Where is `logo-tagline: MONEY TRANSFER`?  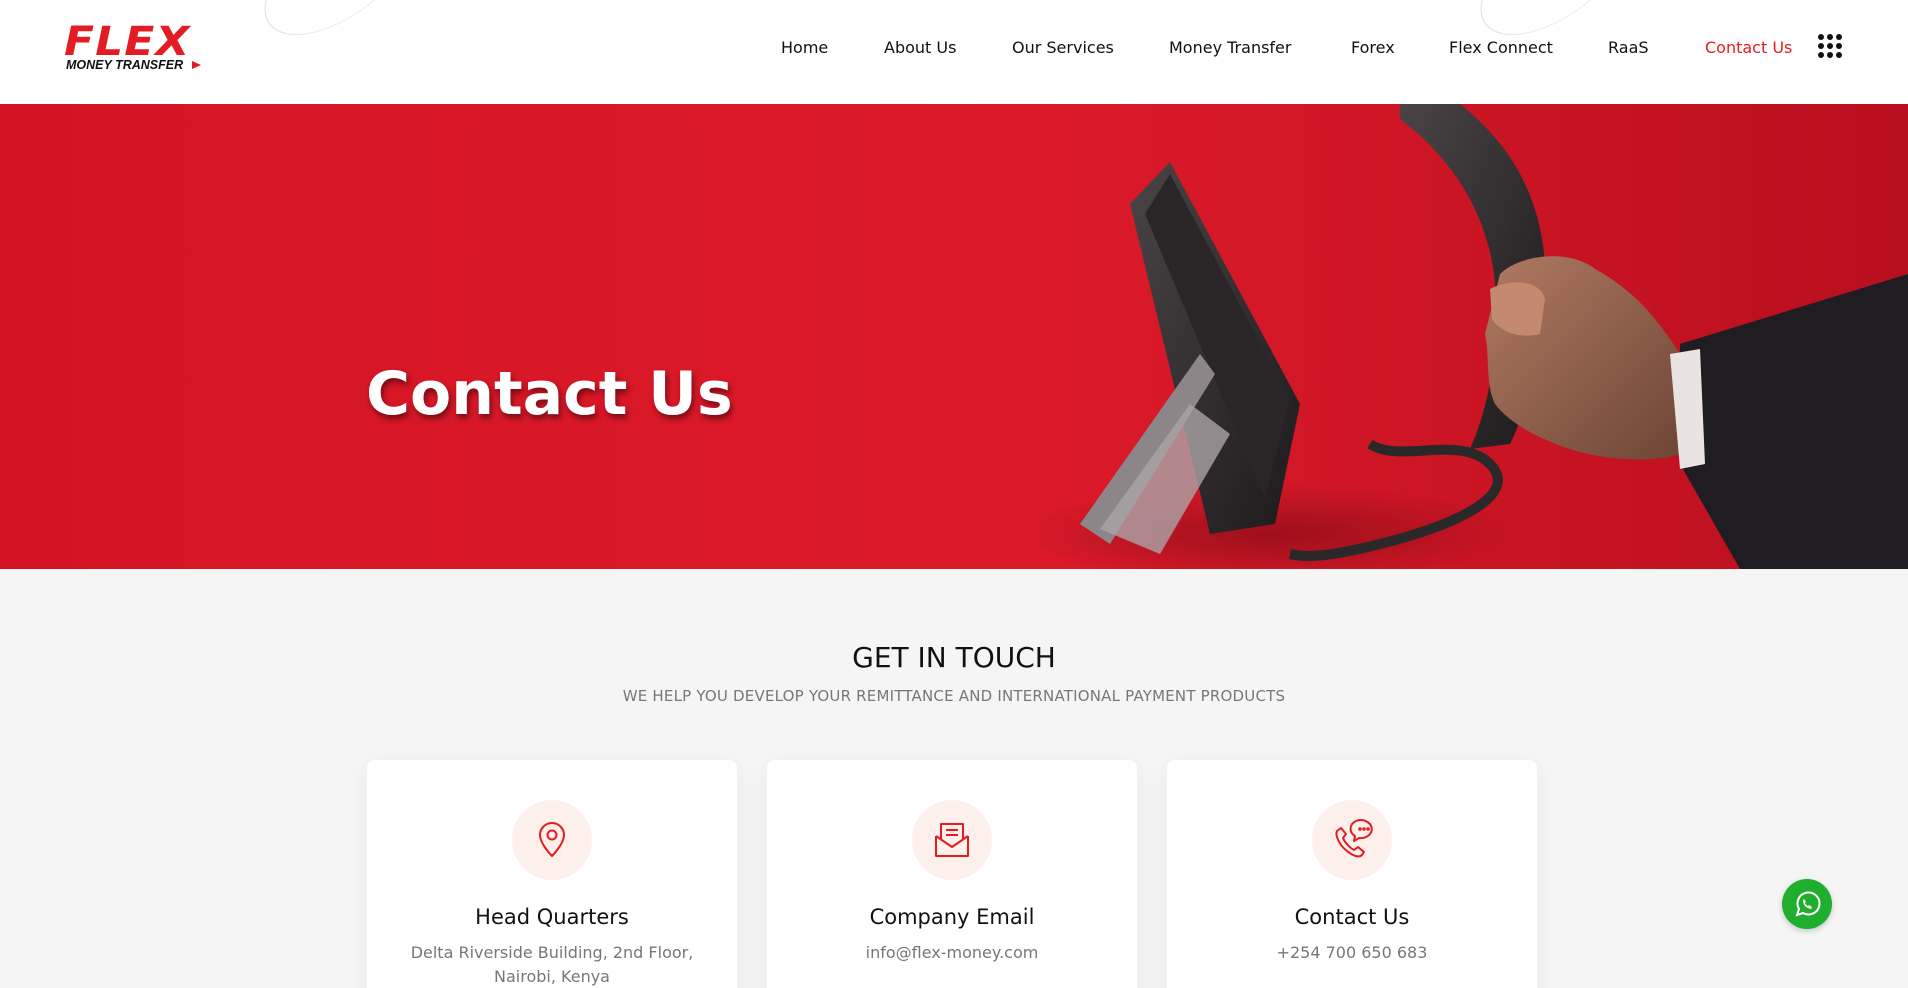
logo-tagline: MONEY TRANSFER is located at coordinates (125, 65).